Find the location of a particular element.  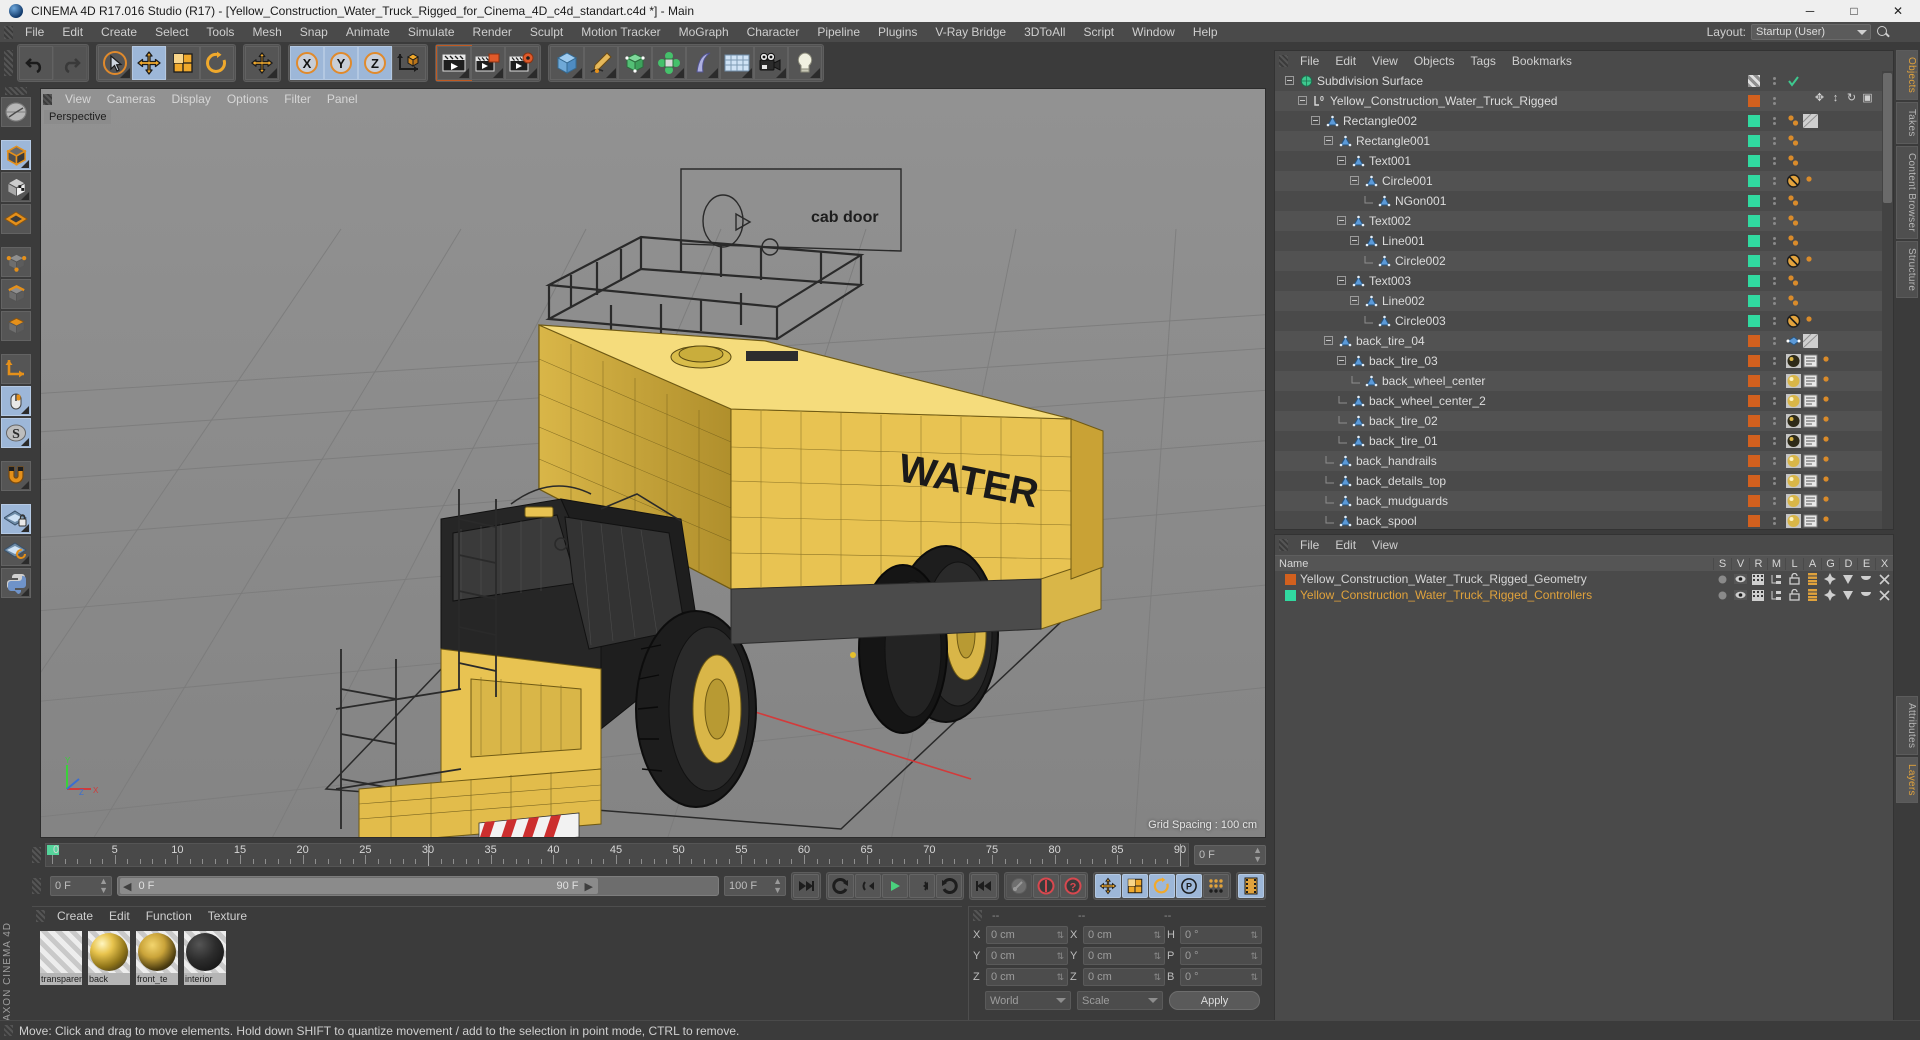

polygons-mode-button is located at coordinates (16, 326).